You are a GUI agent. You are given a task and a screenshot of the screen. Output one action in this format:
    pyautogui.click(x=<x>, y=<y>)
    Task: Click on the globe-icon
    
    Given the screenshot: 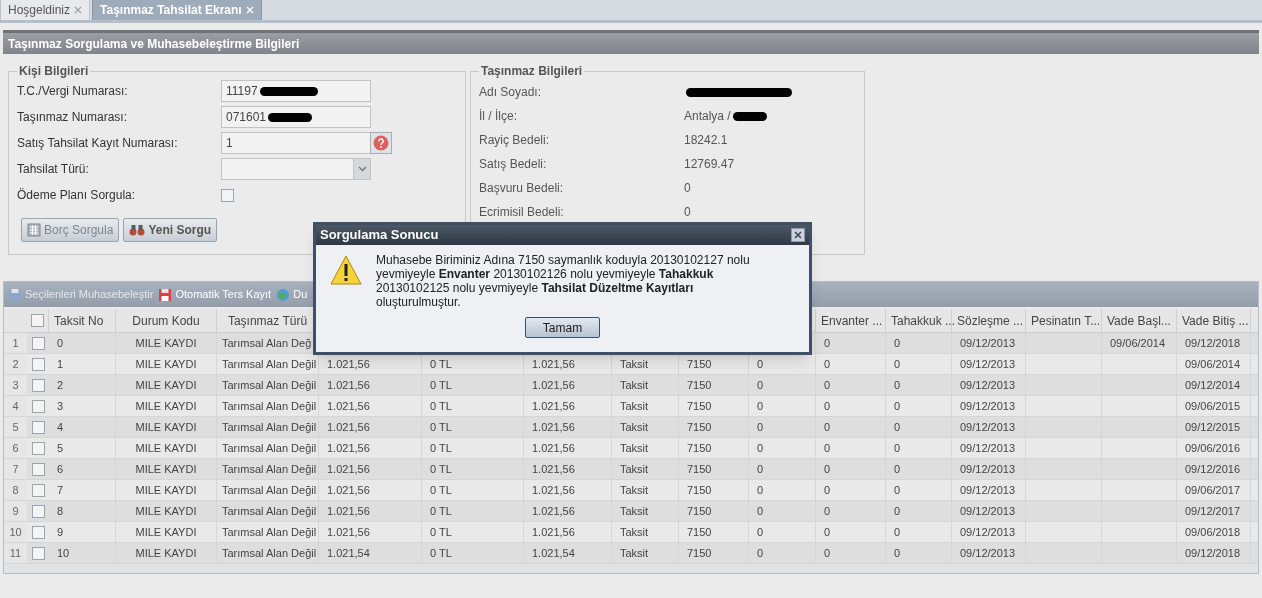 What is the action you would take?
    pyautogui.click(x=283, y=294)
    